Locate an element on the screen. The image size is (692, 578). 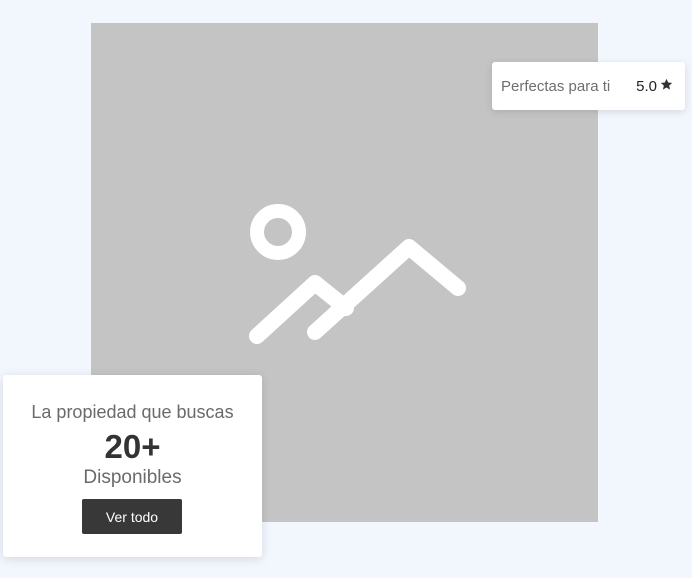
rating-label: Perfectas para ti is located at coordinates (556, 86).